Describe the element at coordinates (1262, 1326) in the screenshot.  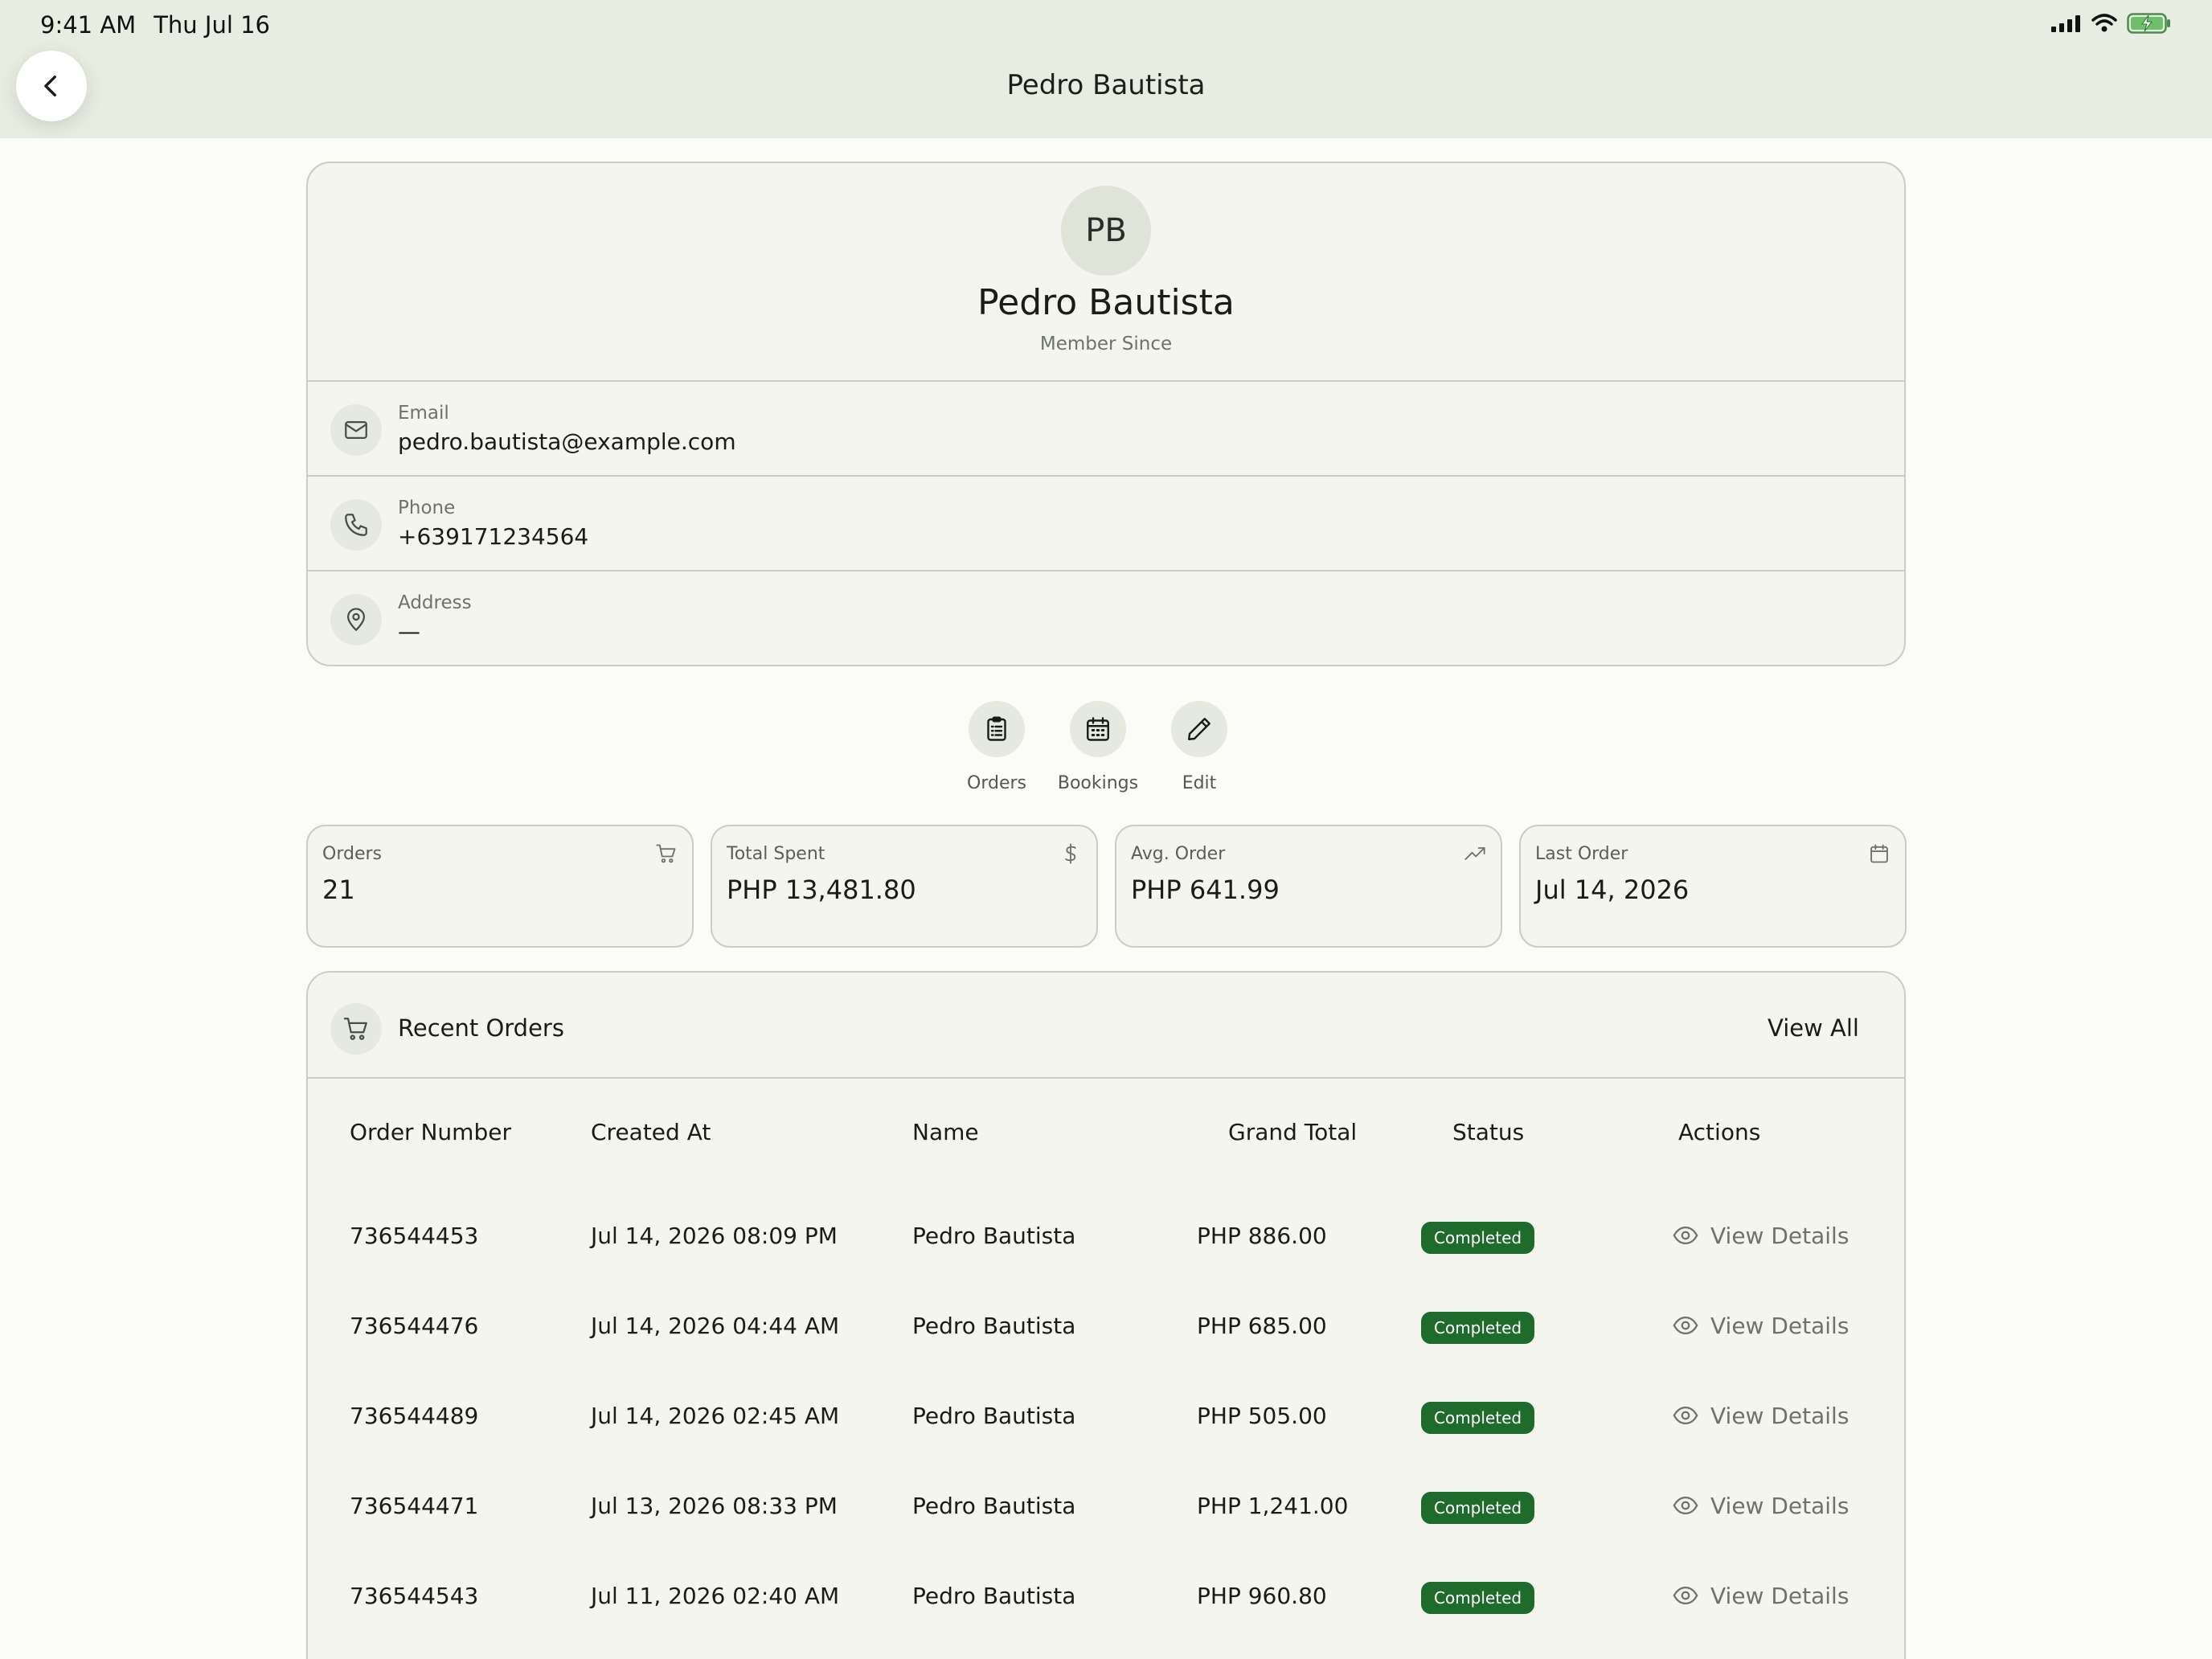
I see `grand-total-cell: PHP 685.00` at that location.